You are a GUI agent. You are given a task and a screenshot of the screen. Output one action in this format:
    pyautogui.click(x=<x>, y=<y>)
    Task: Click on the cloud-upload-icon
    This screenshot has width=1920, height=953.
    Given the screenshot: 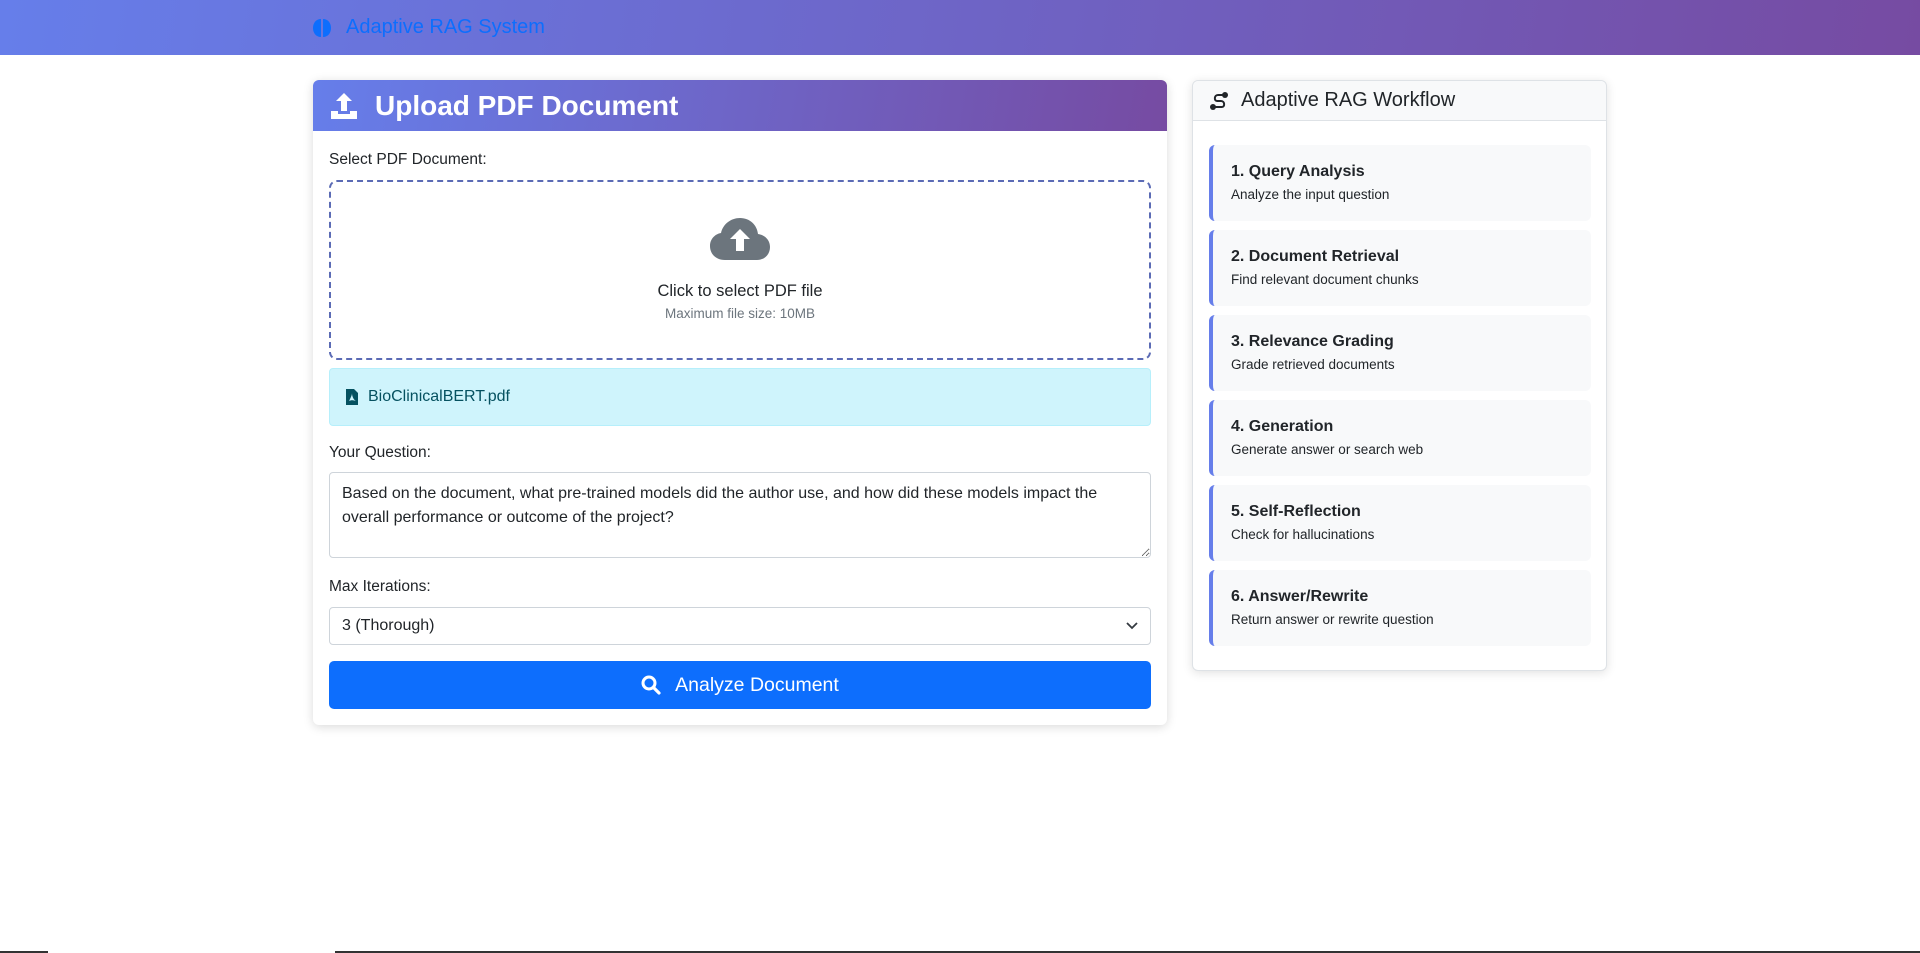 What is the action you would take?
    pyautogui.click(x=740, y=239)
    